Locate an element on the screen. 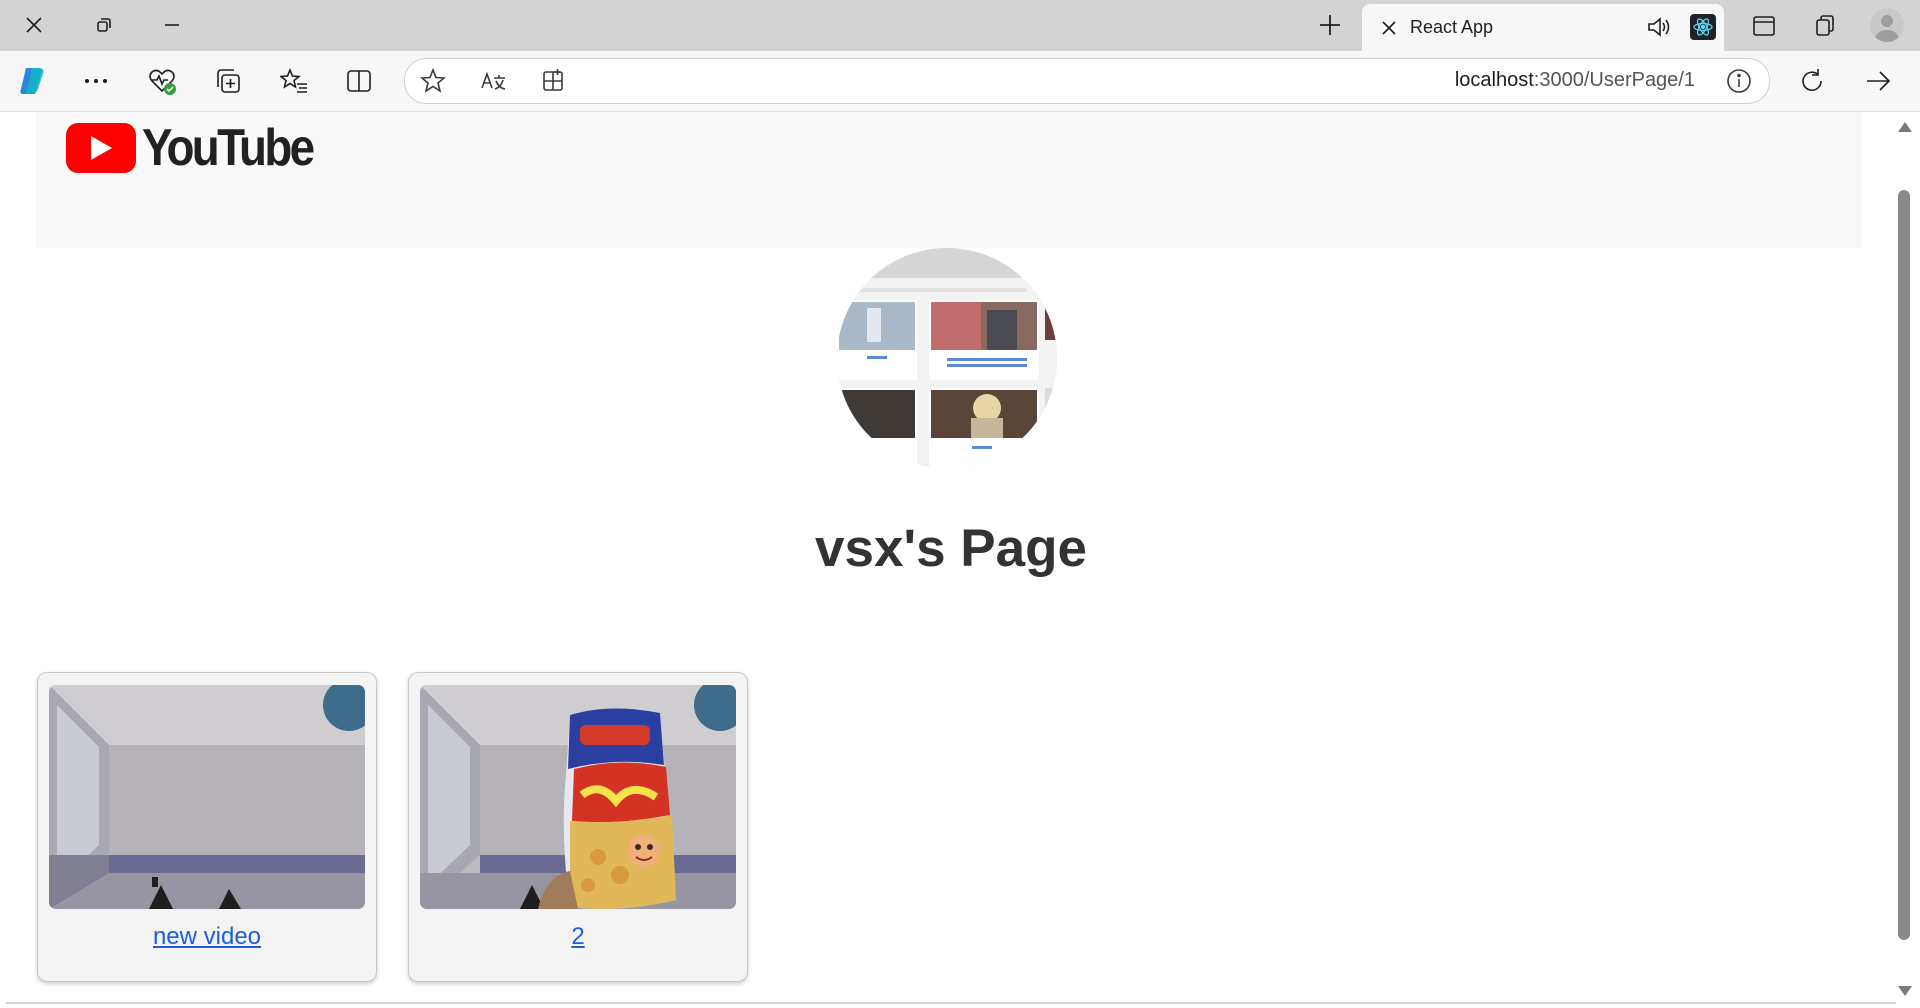 Image resolution: width=1920 pixels, height=1008 pixels. youtube-logo: YouTube is located at coordinates (201, 148).